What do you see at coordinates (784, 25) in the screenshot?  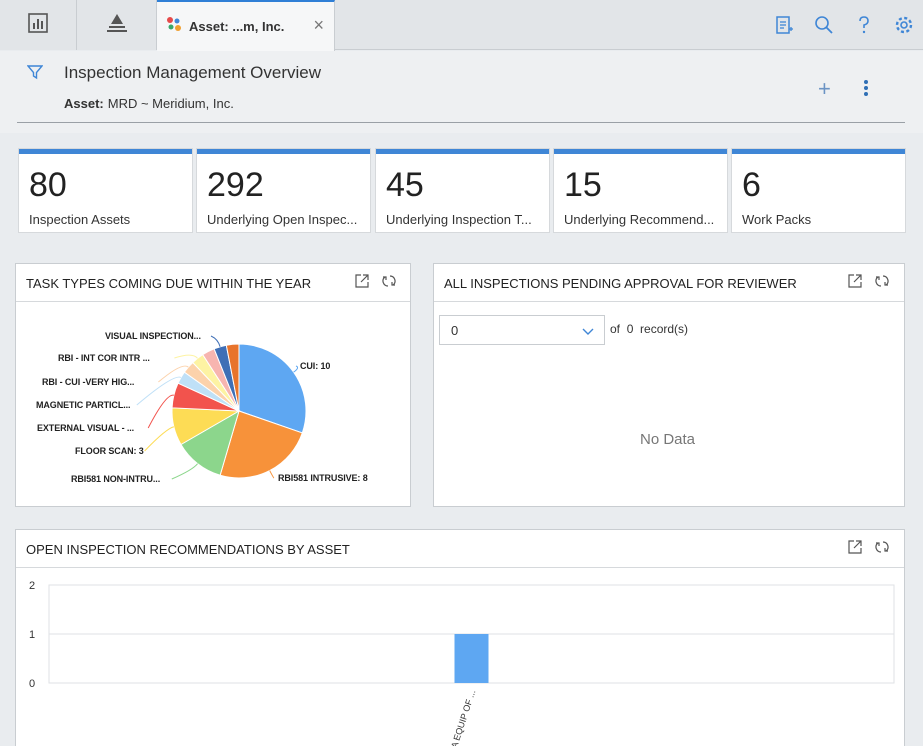 I see `clipboard-icon` at bounding box center [784, 25].